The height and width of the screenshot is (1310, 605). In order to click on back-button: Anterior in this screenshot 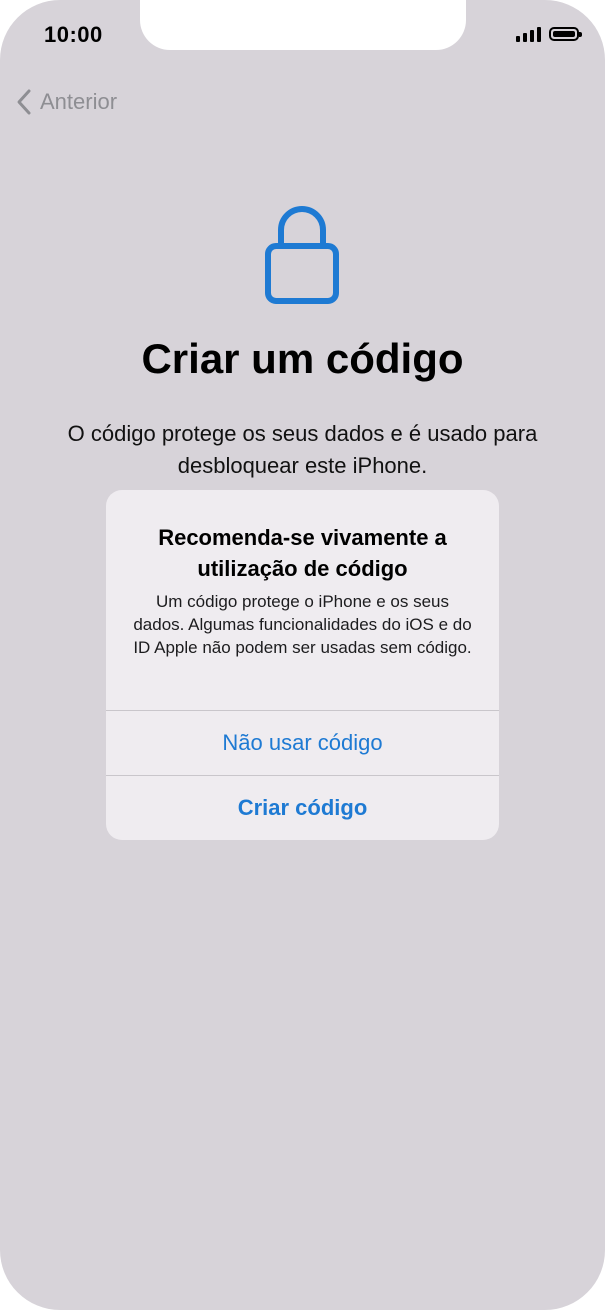, I will do `click(66, 102)`.